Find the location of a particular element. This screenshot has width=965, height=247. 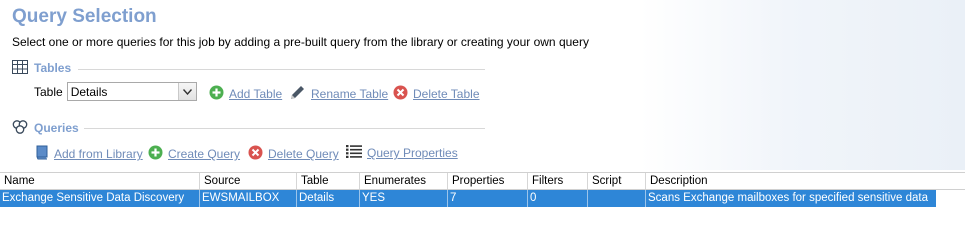

add-from-library-label: Add from Library is located at coordinates (98, 154).